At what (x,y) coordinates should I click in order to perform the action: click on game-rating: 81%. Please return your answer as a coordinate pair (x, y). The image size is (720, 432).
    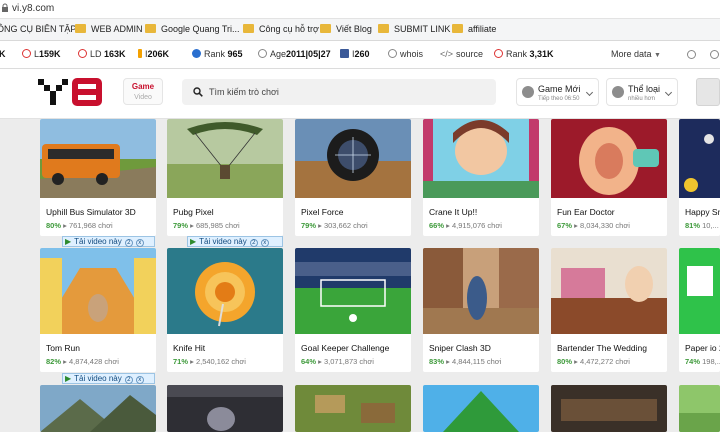
    Looking at the image, I should click on (693, 225).